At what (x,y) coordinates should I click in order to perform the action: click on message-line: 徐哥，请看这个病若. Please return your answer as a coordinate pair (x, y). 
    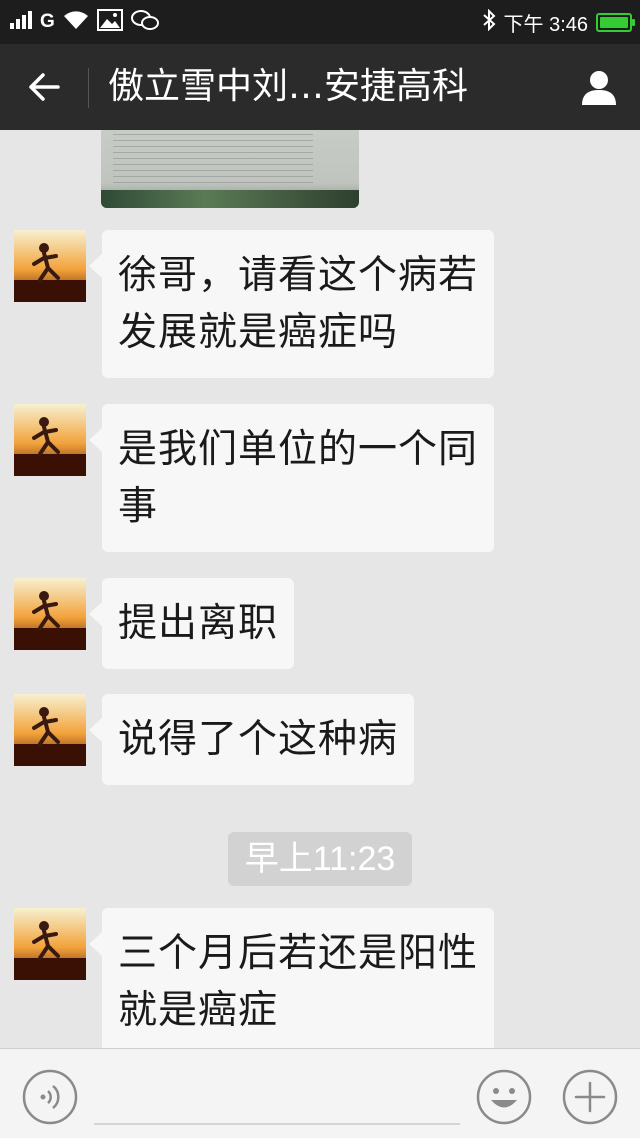
    Looking at the image, I should click on (298, 275).